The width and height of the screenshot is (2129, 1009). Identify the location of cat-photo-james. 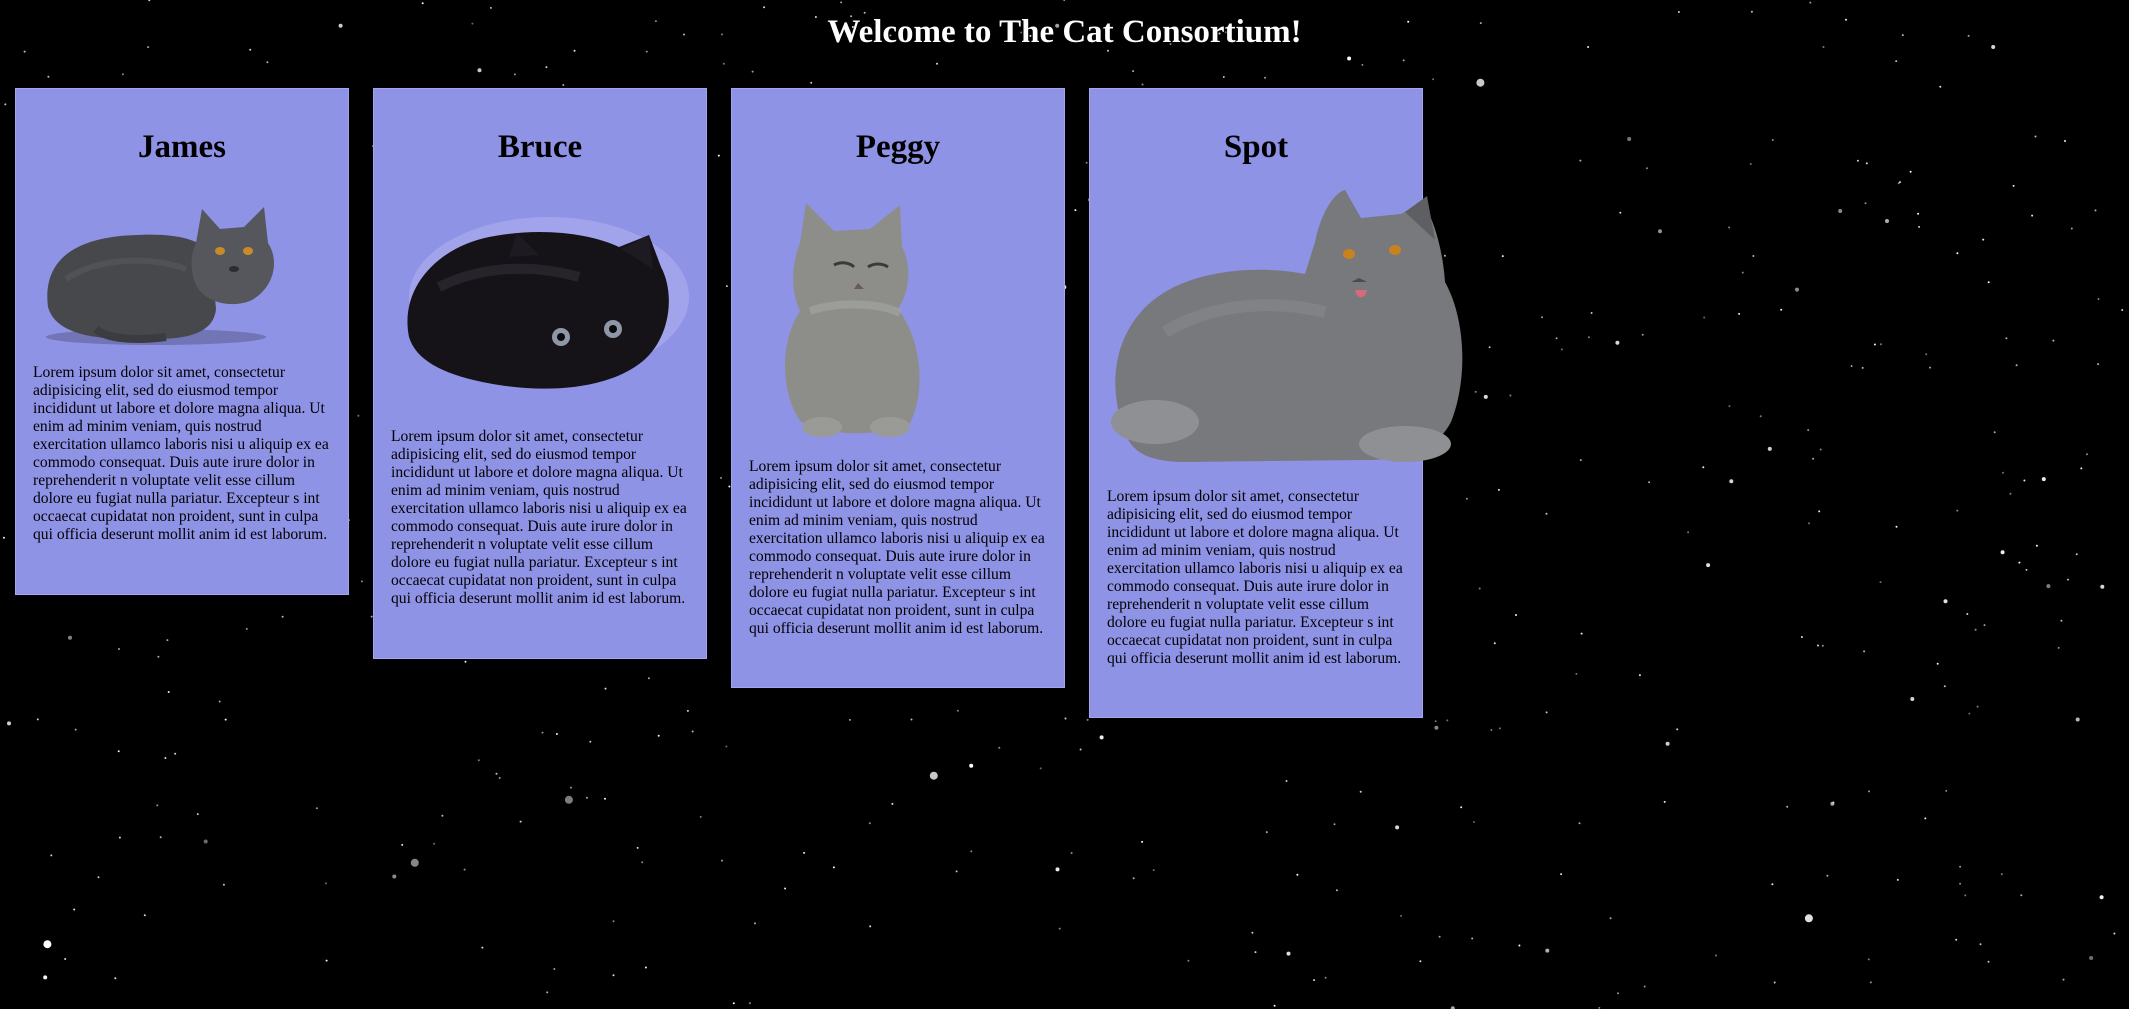
(160, 276).